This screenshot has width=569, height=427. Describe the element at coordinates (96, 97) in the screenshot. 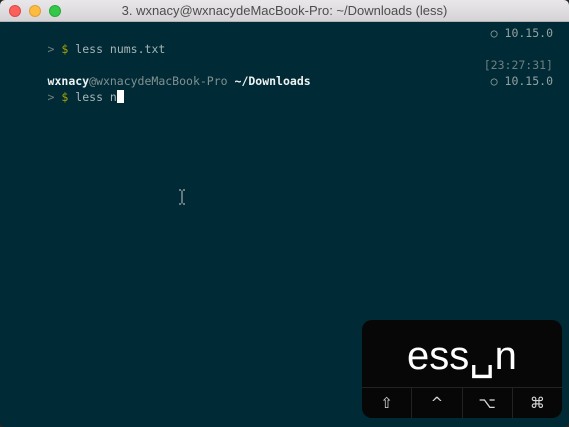

I see `command-input: less n` at that location.